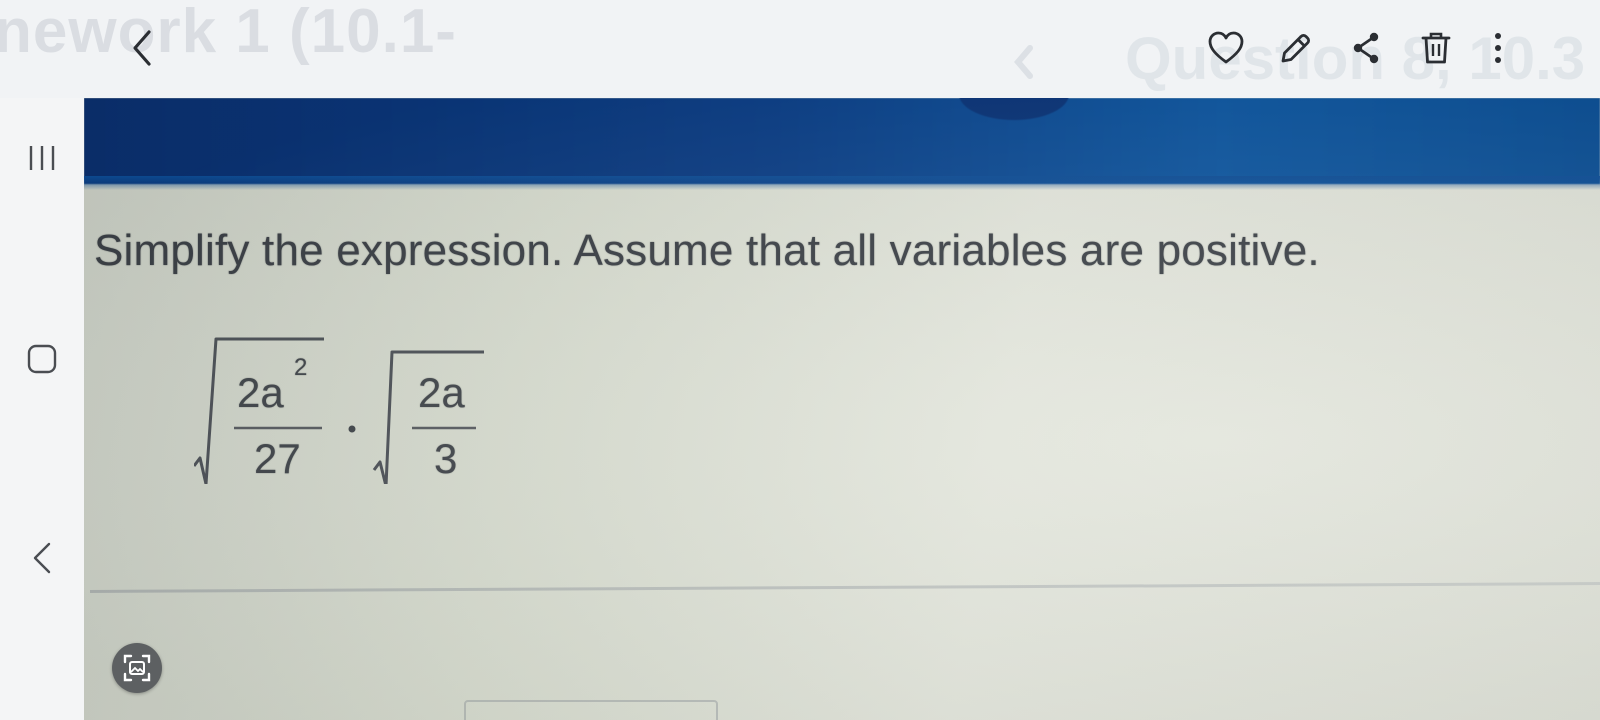 The width and height of the screenshot is (1600, 720). I want to click on favorite-button, so click(1226, 48).